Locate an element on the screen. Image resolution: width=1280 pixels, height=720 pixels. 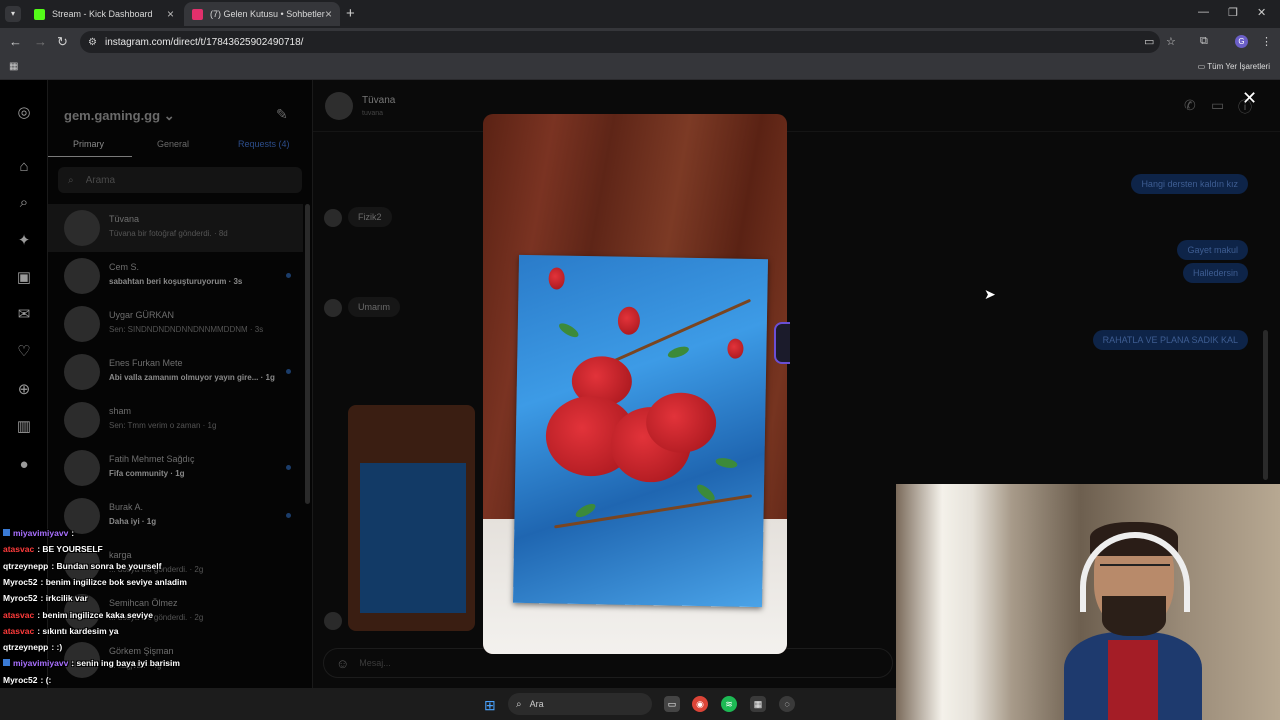
reload-icon: ↻ is located at coordinates (62, 42).